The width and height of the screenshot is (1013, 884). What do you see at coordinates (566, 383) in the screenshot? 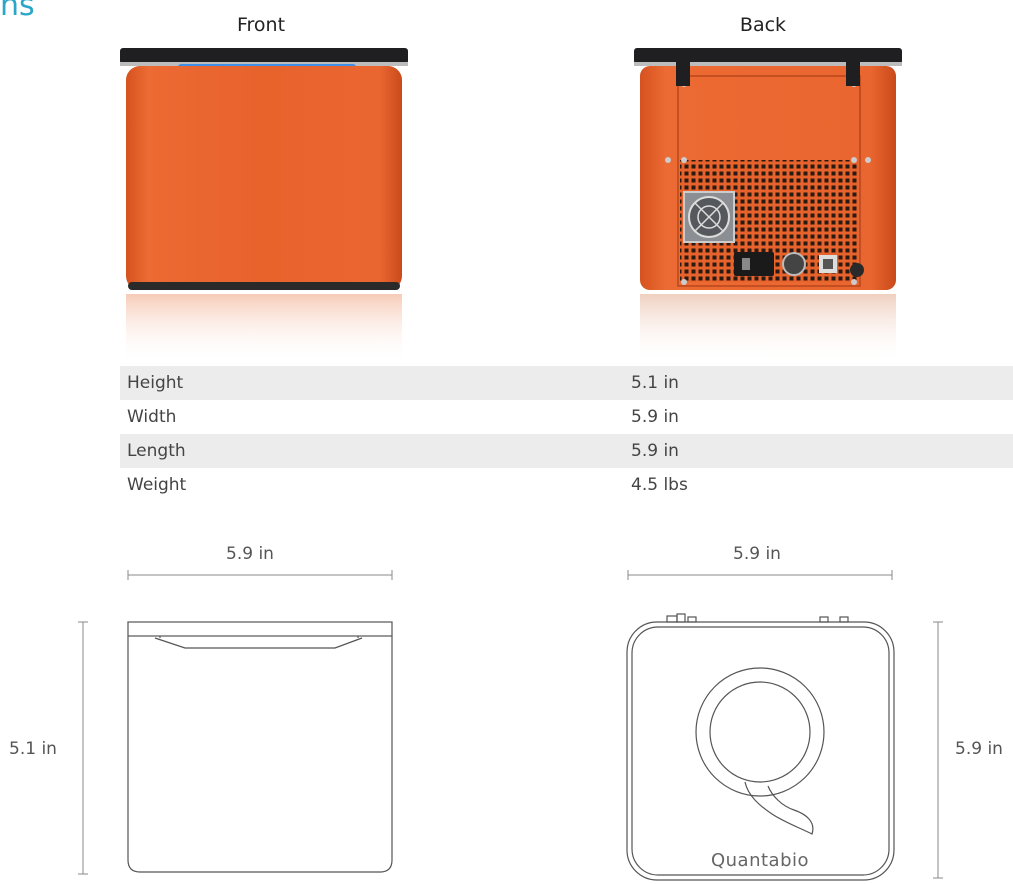
I see `spec-row-height: Height 5.1 in` at bounding box center [566, 383].